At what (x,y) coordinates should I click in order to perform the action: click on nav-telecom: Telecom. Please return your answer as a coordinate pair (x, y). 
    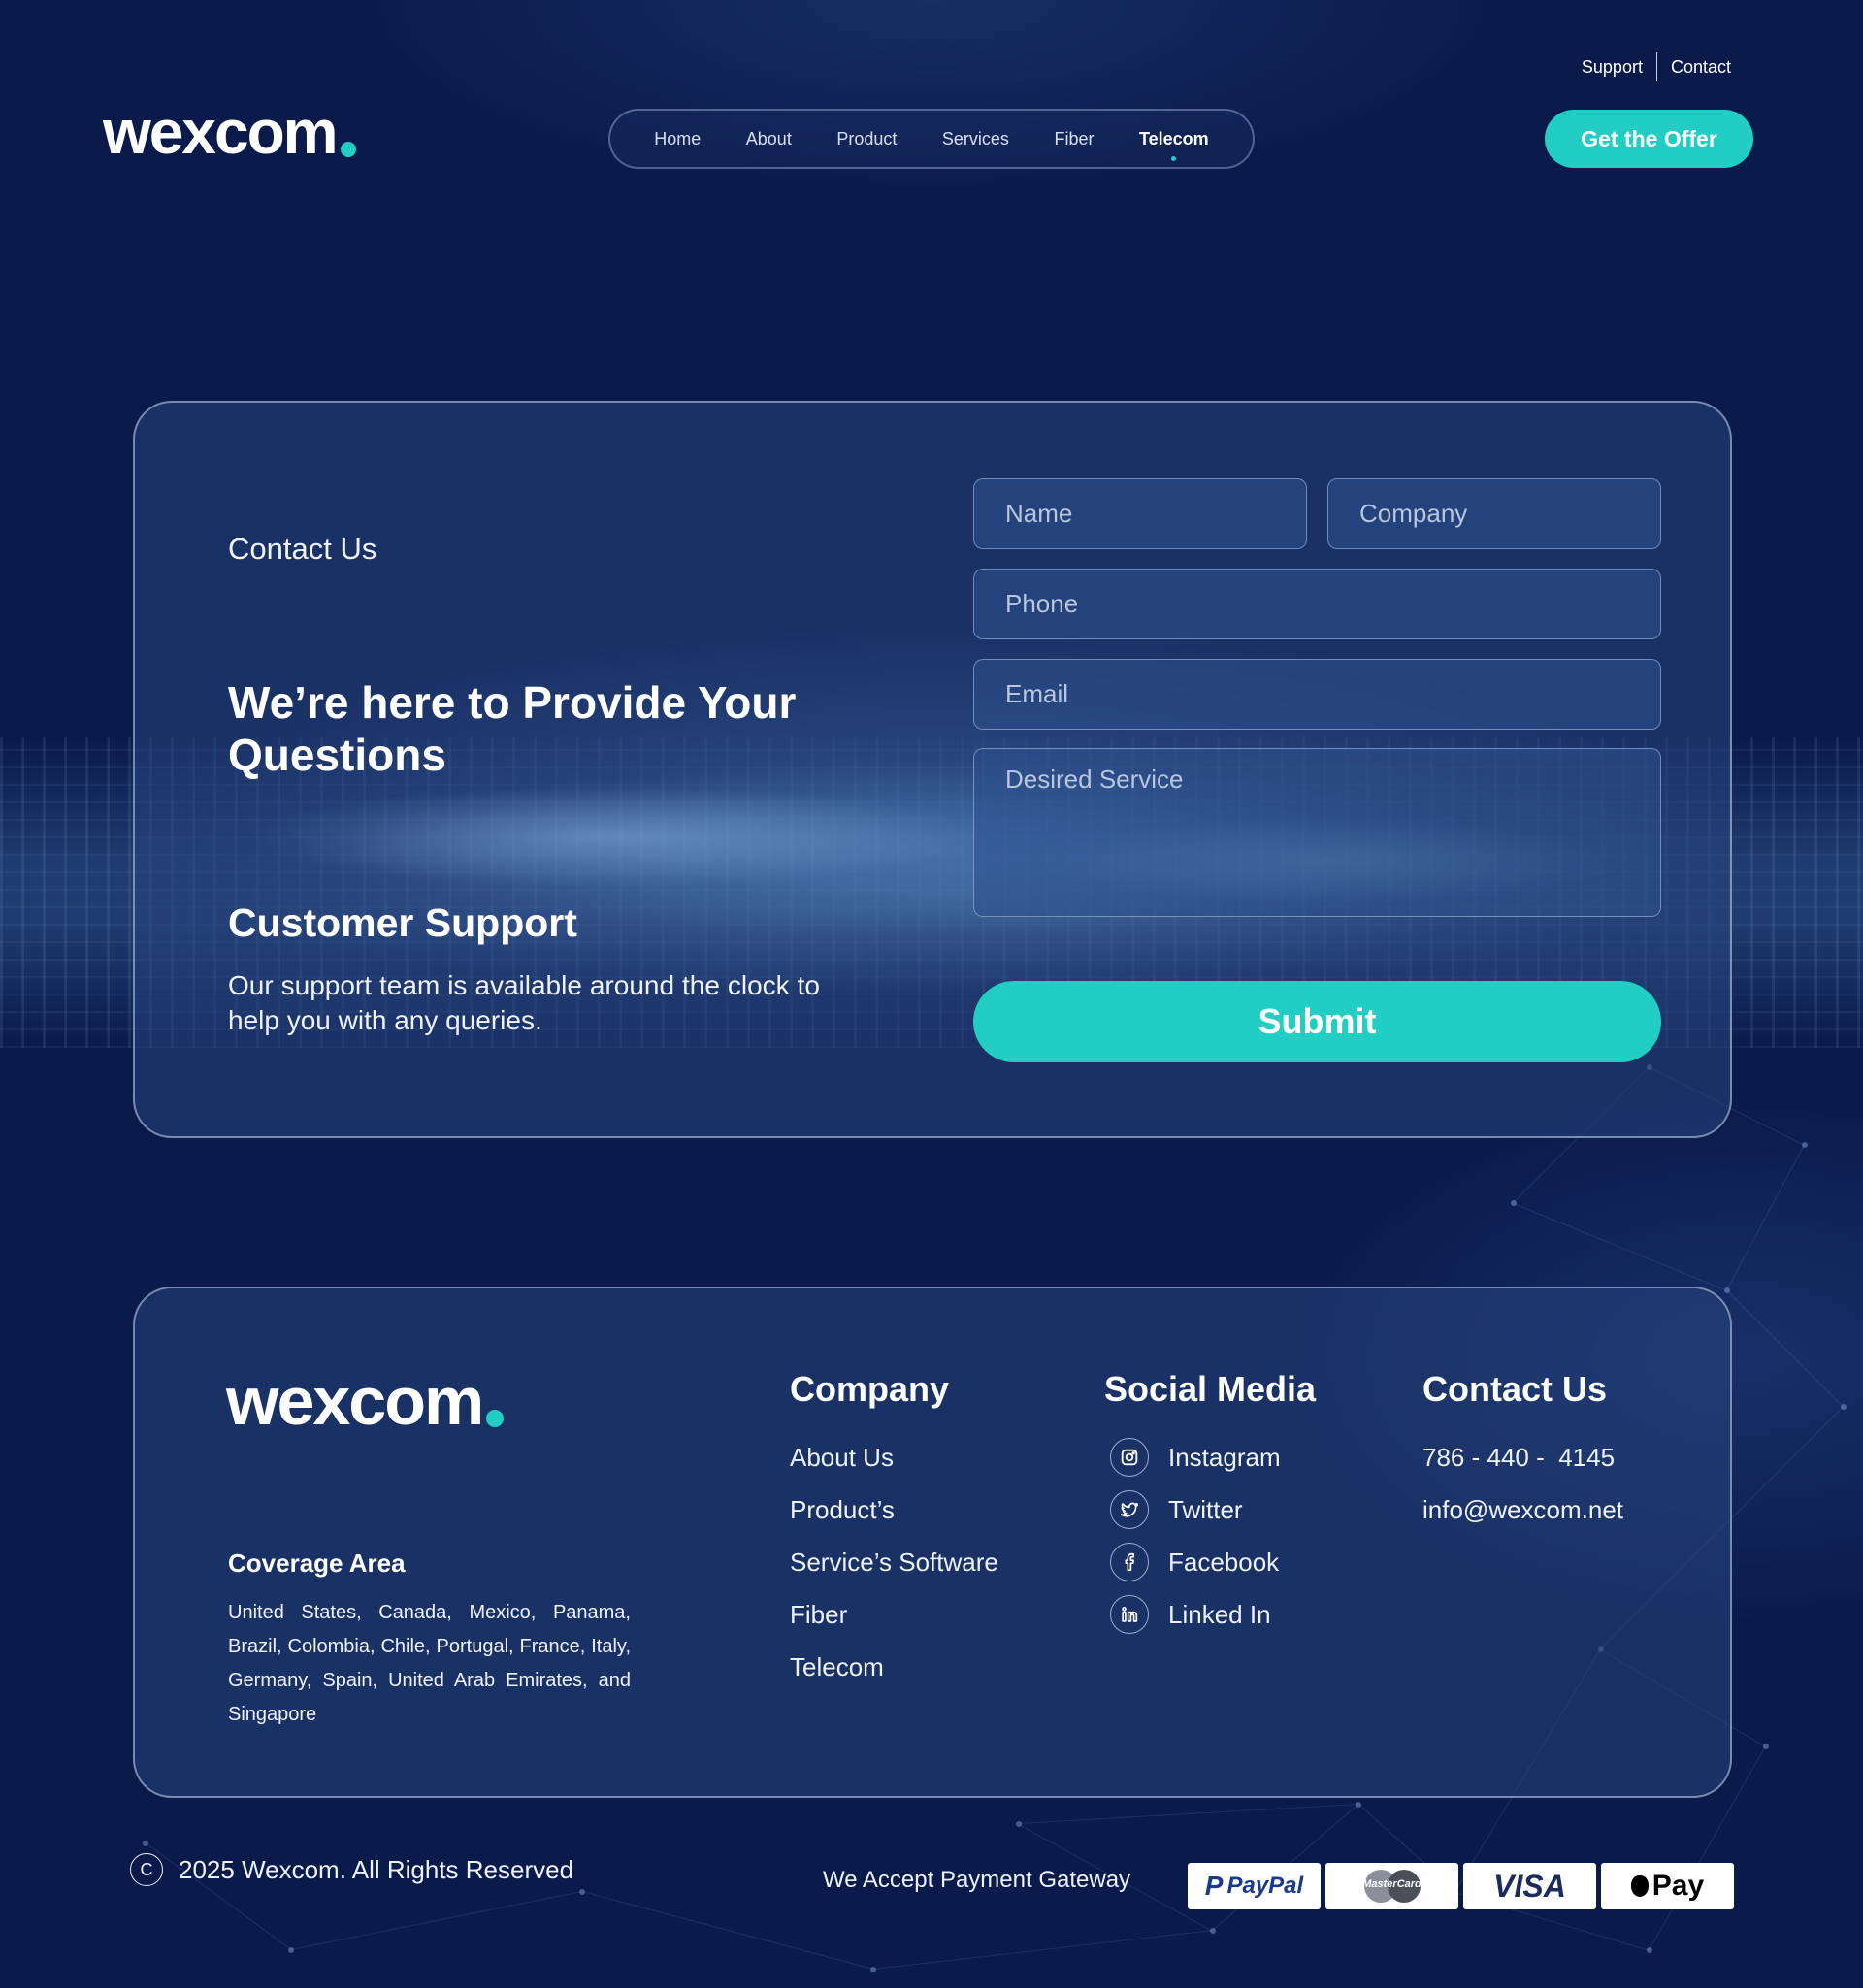
    Looking at the image, I should click on (1174, 145).